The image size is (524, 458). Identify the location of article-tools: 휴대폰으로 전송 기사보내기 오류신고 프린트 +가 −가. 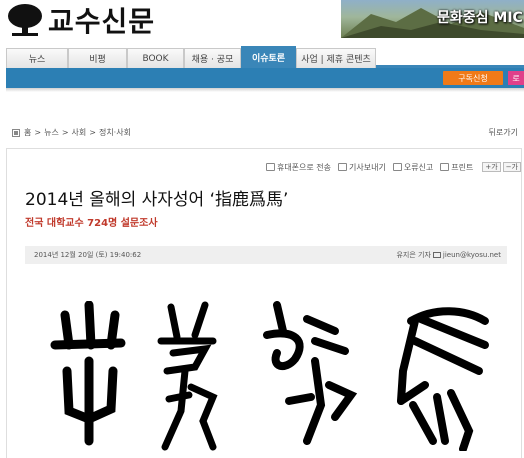
(393, 167).